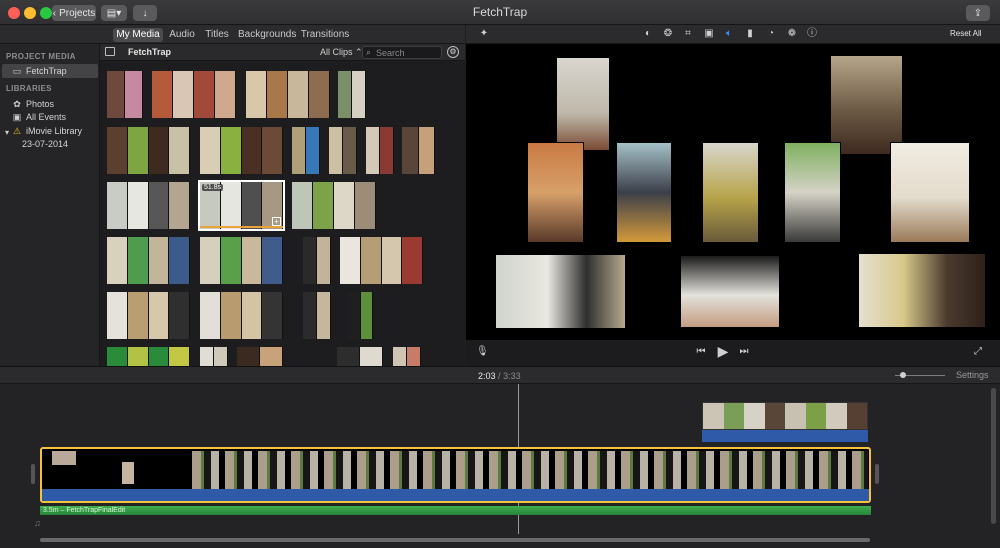  I want to click on timeline-vertical-scrollbar, so click(993, 456).